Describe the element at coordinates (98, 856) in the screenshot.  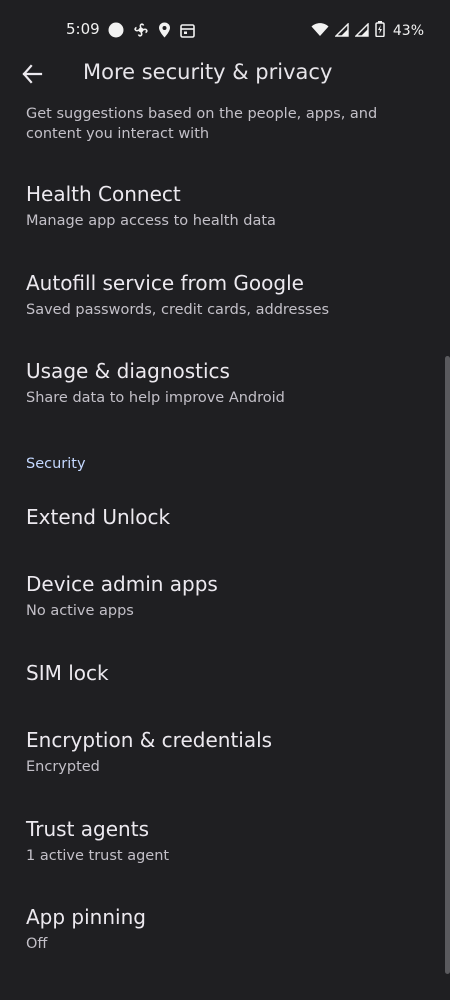
I see `item-summary: 1 active trust agent` at that location.